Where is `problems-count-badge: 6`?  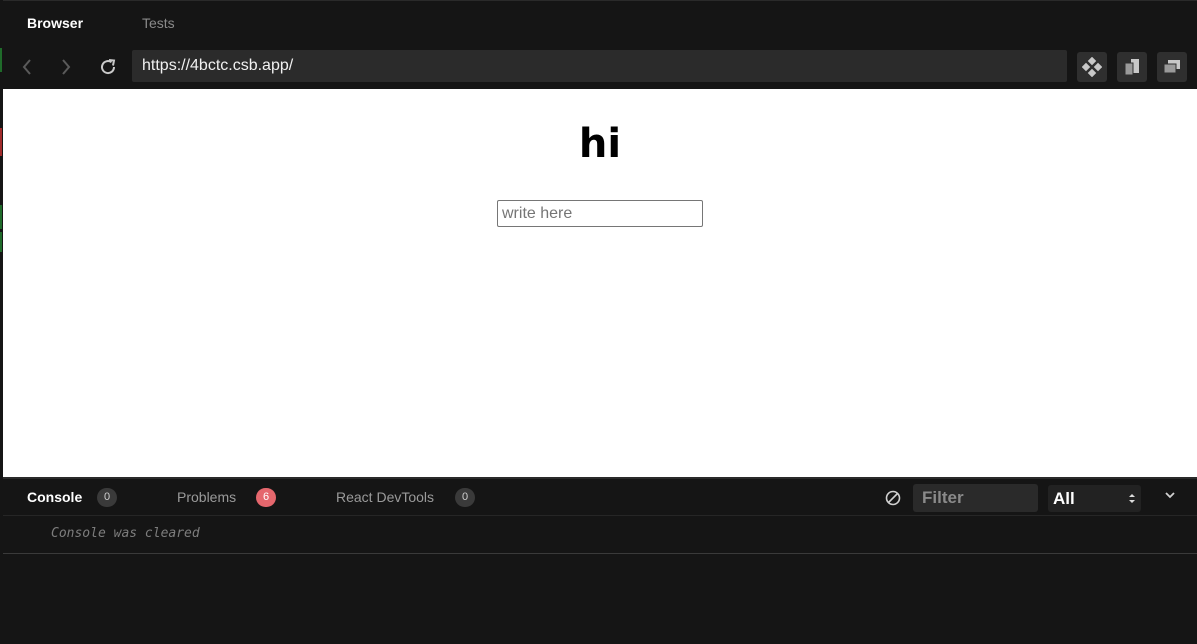 problems-count-badge: 6 is located at coordinates (266, 497).